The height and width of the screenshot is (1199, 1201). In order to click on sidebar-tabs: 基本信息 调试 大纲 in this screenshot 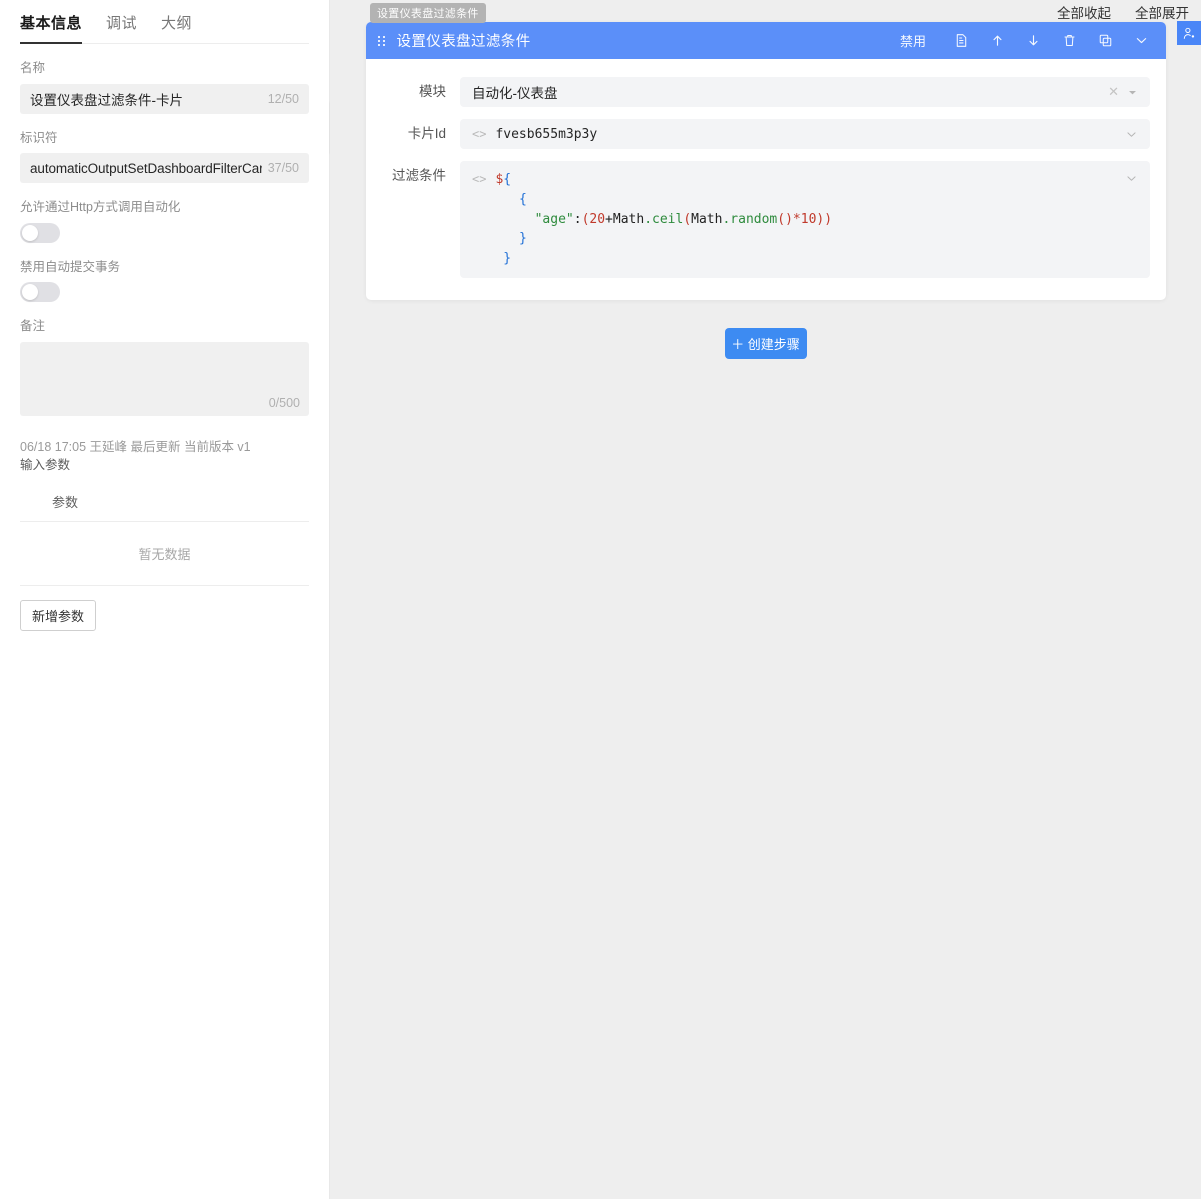, I will do `click(164, 22)`.